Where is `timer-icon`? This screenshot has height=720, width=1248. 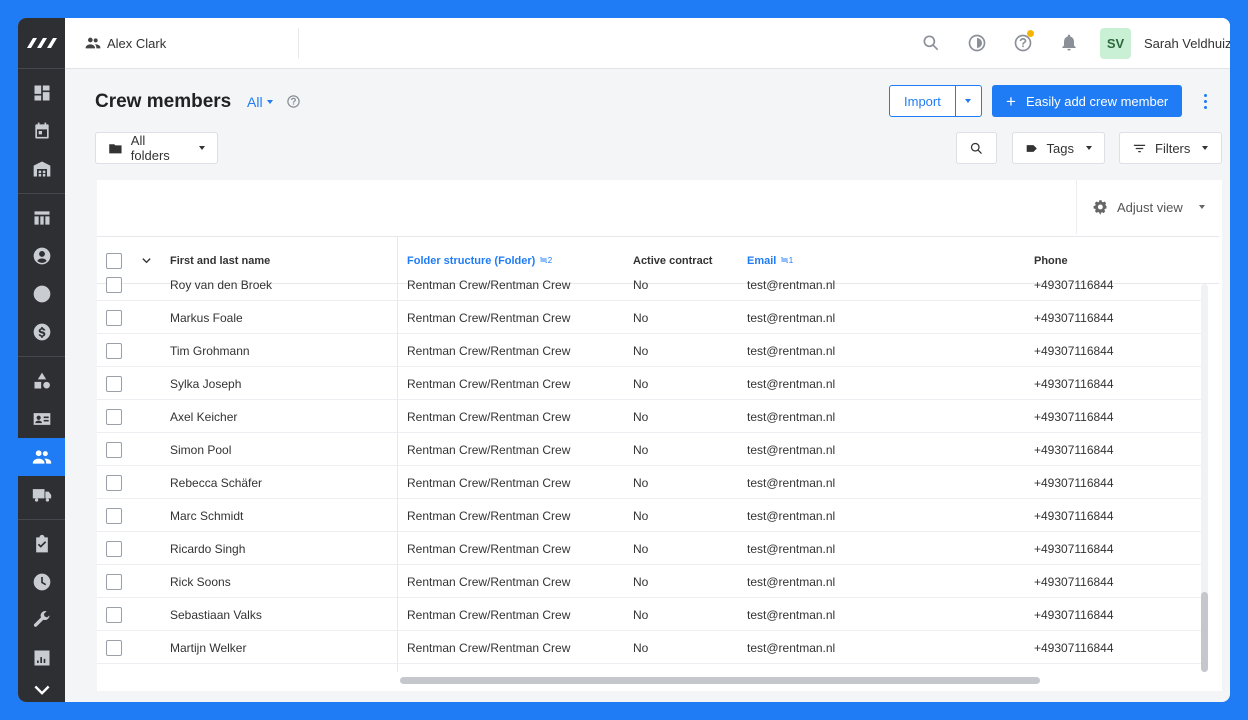
timer-icon is located at coordinates (977, 43).